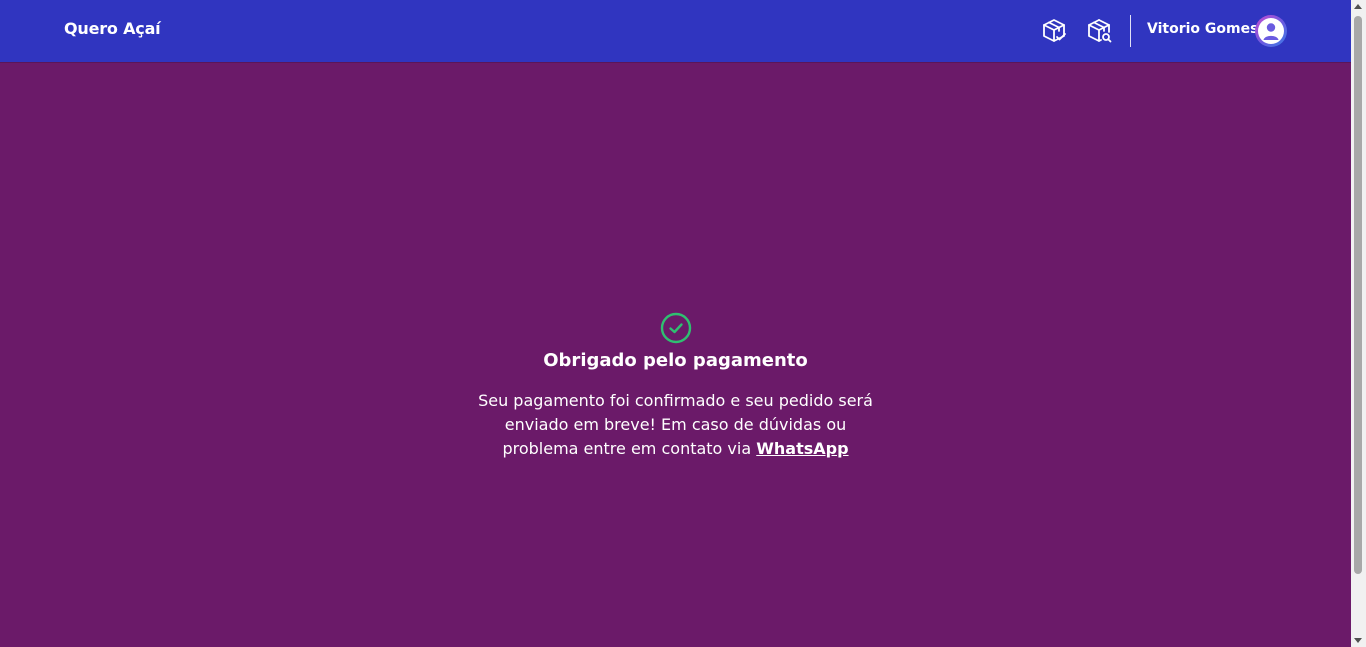 The image size is (1366, 647). I want to click on vertical-scrollbar, so click(1358, 323).